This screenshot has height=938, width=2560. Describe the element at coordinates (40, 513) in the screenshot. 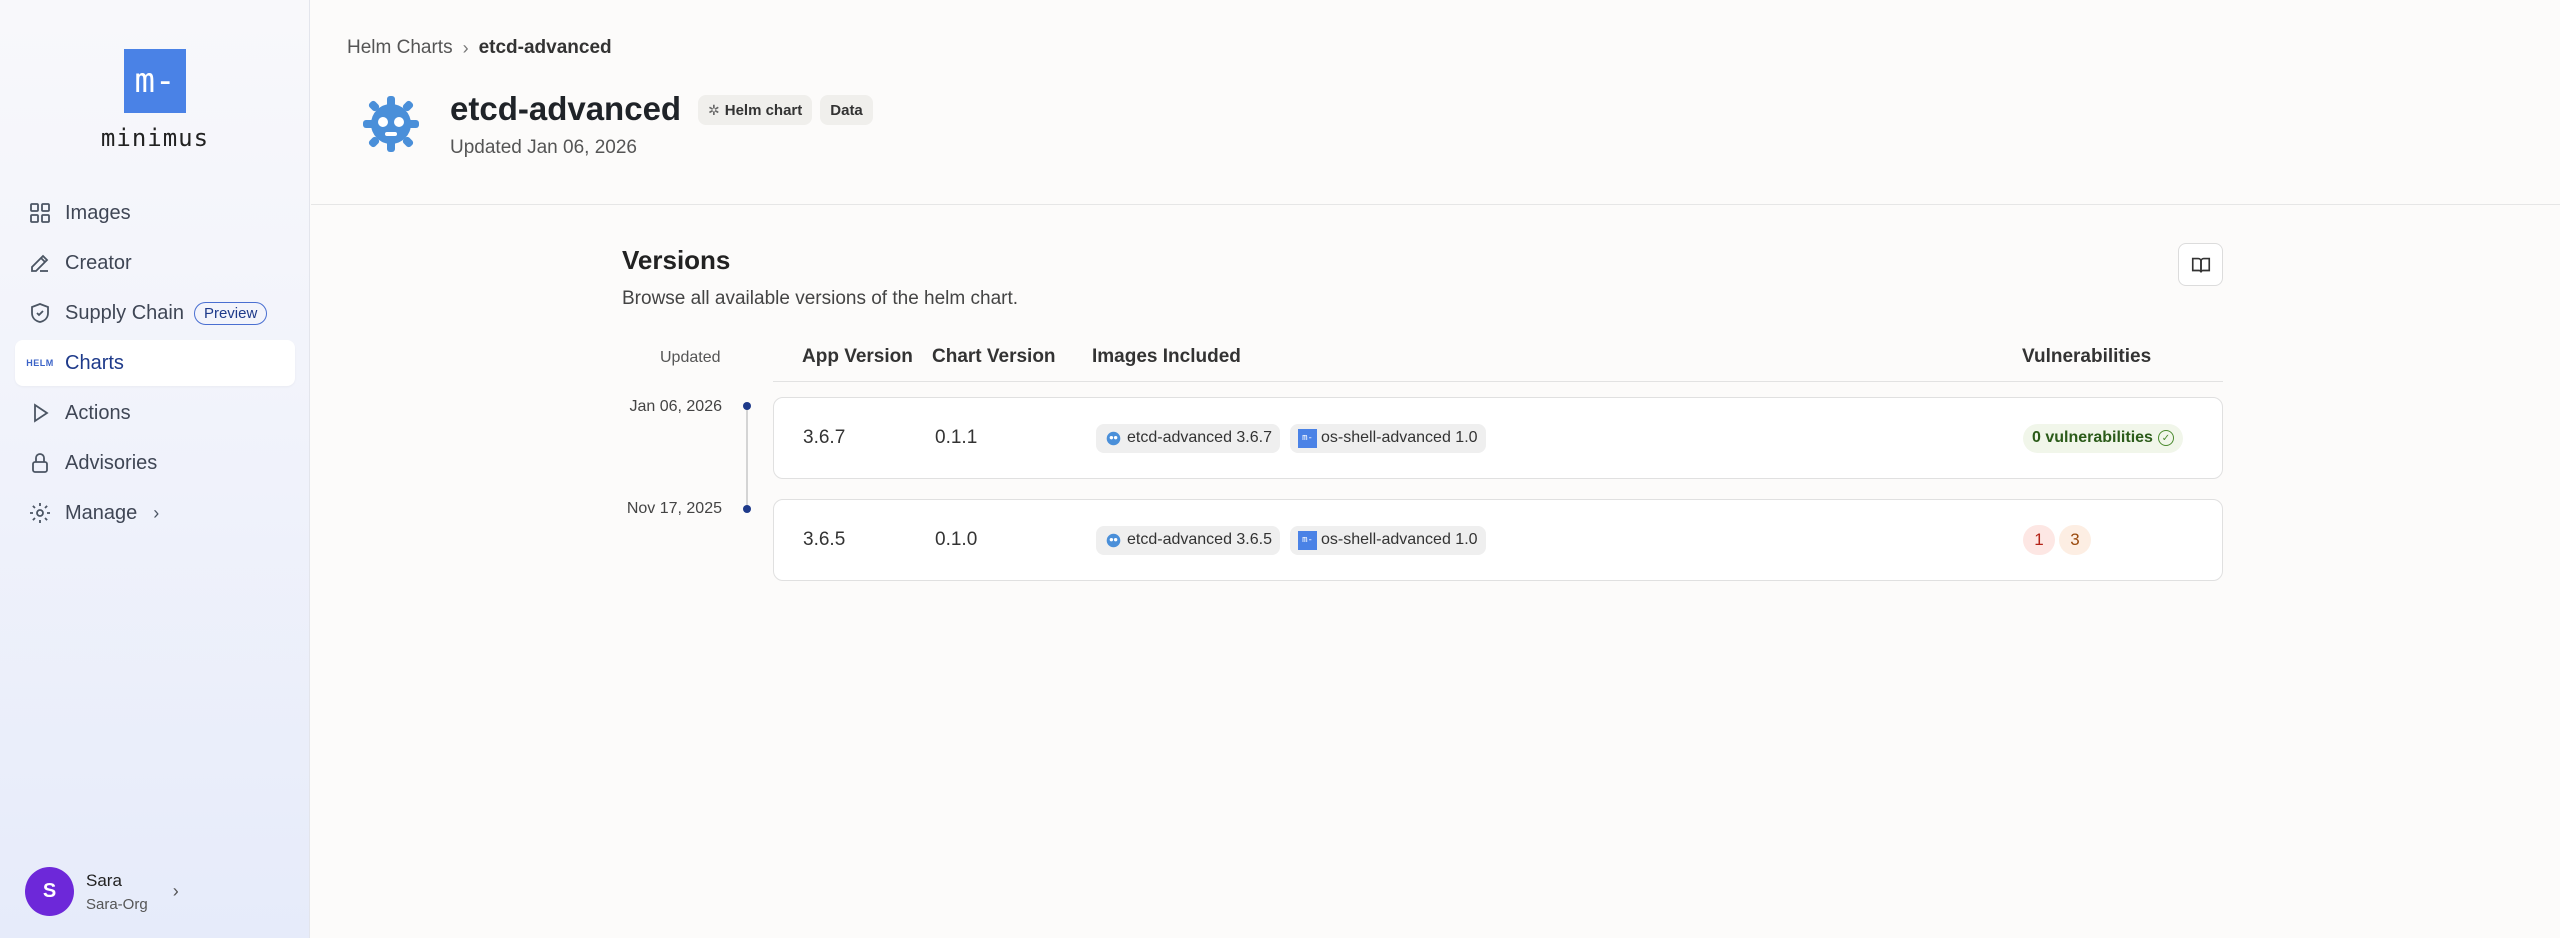

I see `gear-icon` at that location.